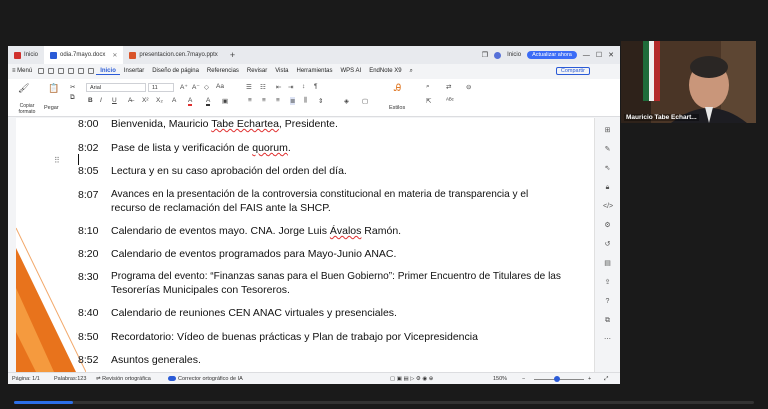 The width and height of the screenshot is (768, 409). What do you see at coordinates (223, 71) in the screenshot?
I see `menu-referencias: Referencias` at bounding box center [223, 71].